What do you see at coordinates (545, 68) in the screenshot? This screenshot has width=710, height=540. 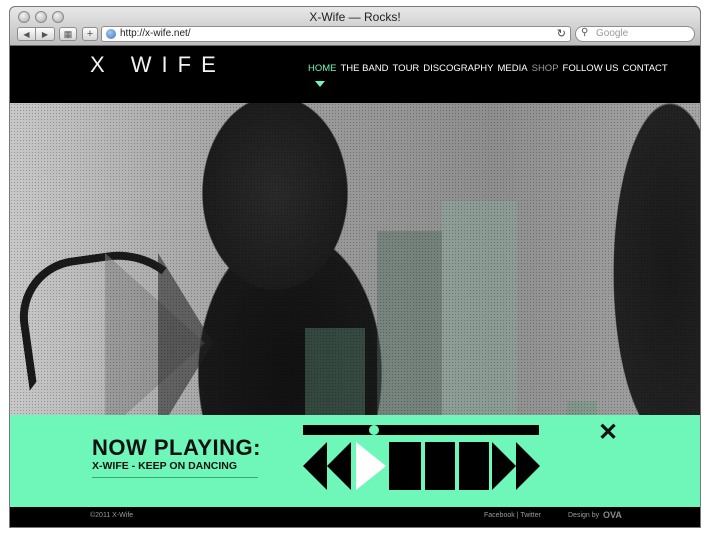 I see `nav-shop: SHOP` at bounding box center [545, 68].